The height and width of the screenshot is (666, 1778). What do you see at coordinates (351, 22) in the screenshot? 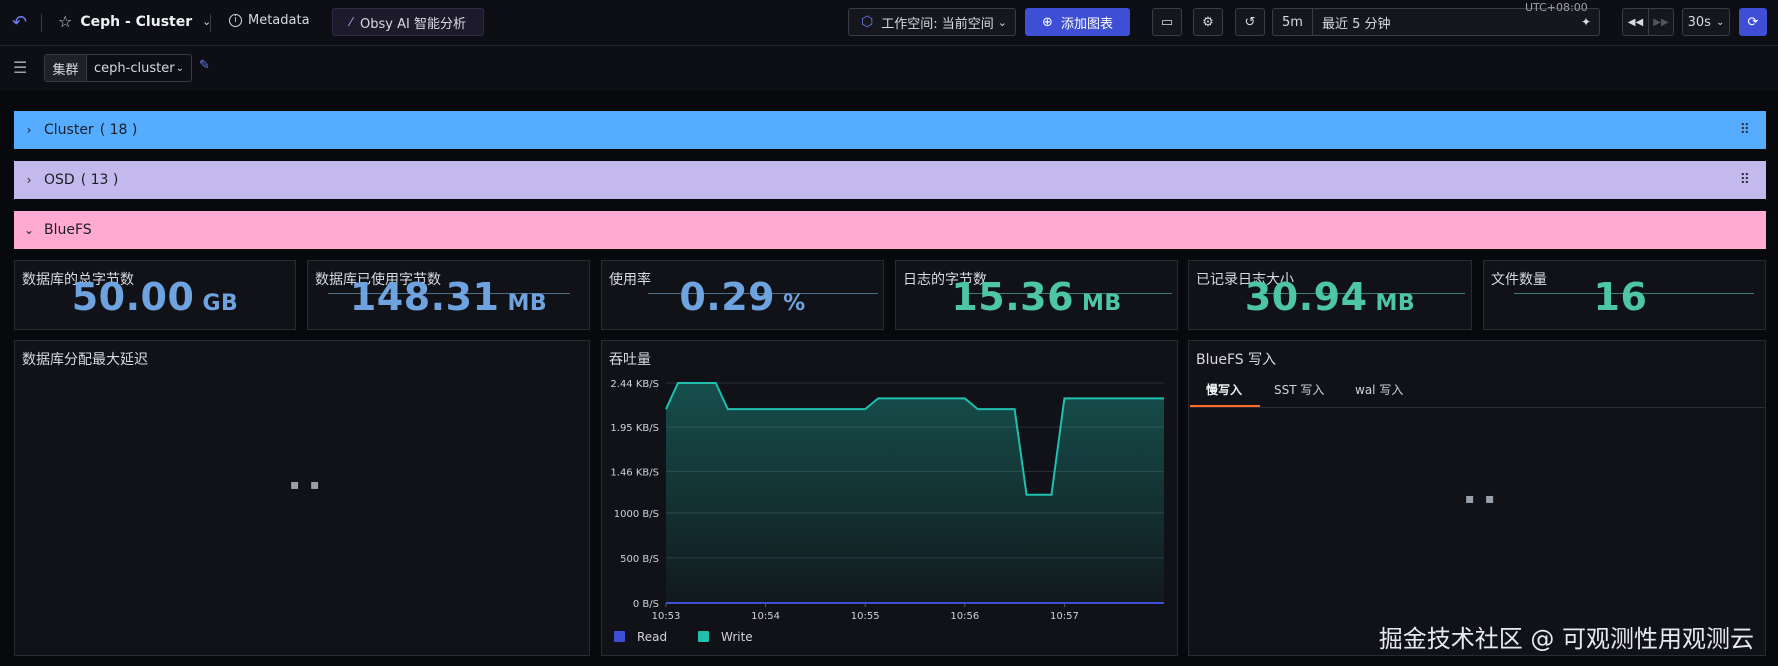
I see `sparkle-icon: ⁄` at bounding box center [351, 22].